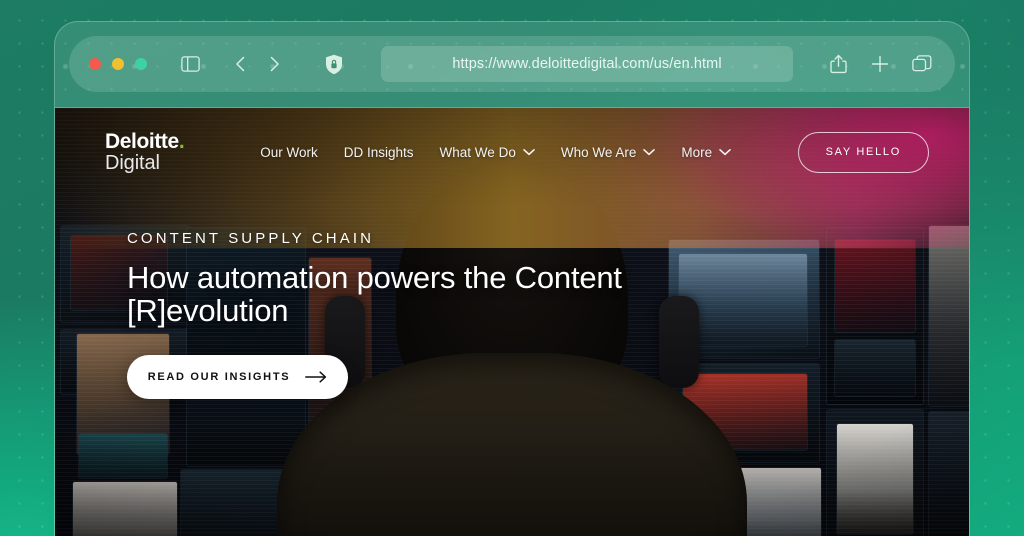 The image size is (1024, 536). I want to click on read-our-insights-button: READ OUR INSIGHTS, so click(237, 377).